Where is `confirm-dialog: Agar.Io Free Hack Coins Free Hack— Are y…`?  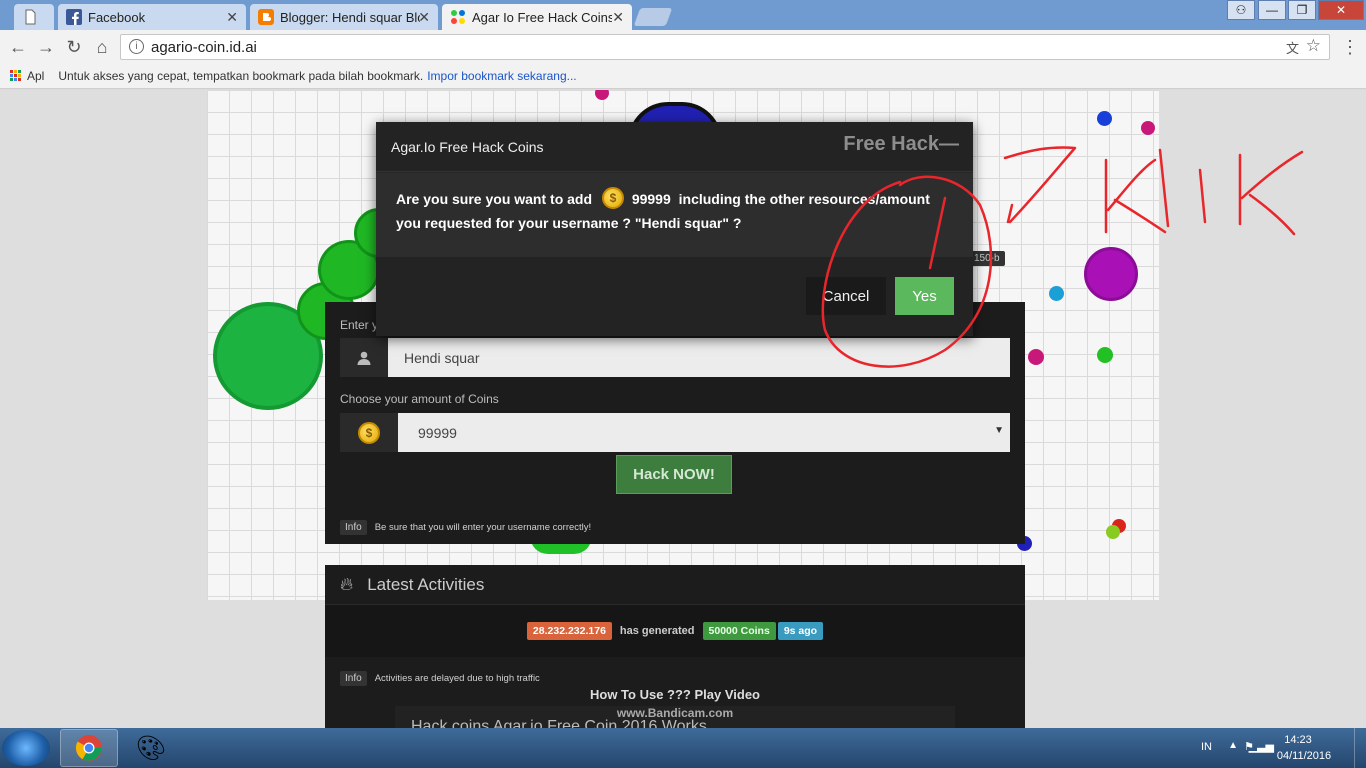
confirm-dialog: Agar.Io Free Hack Coins Free Hack— Are y… is located at coordinates (674, 229).